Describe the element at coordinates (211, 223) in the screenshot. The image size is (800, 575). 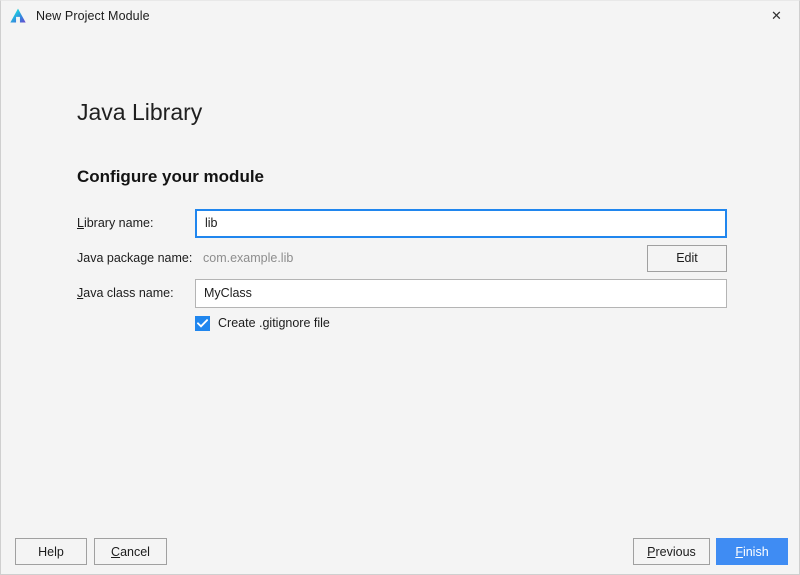
I see `library-name-input-value: lib` at that location.